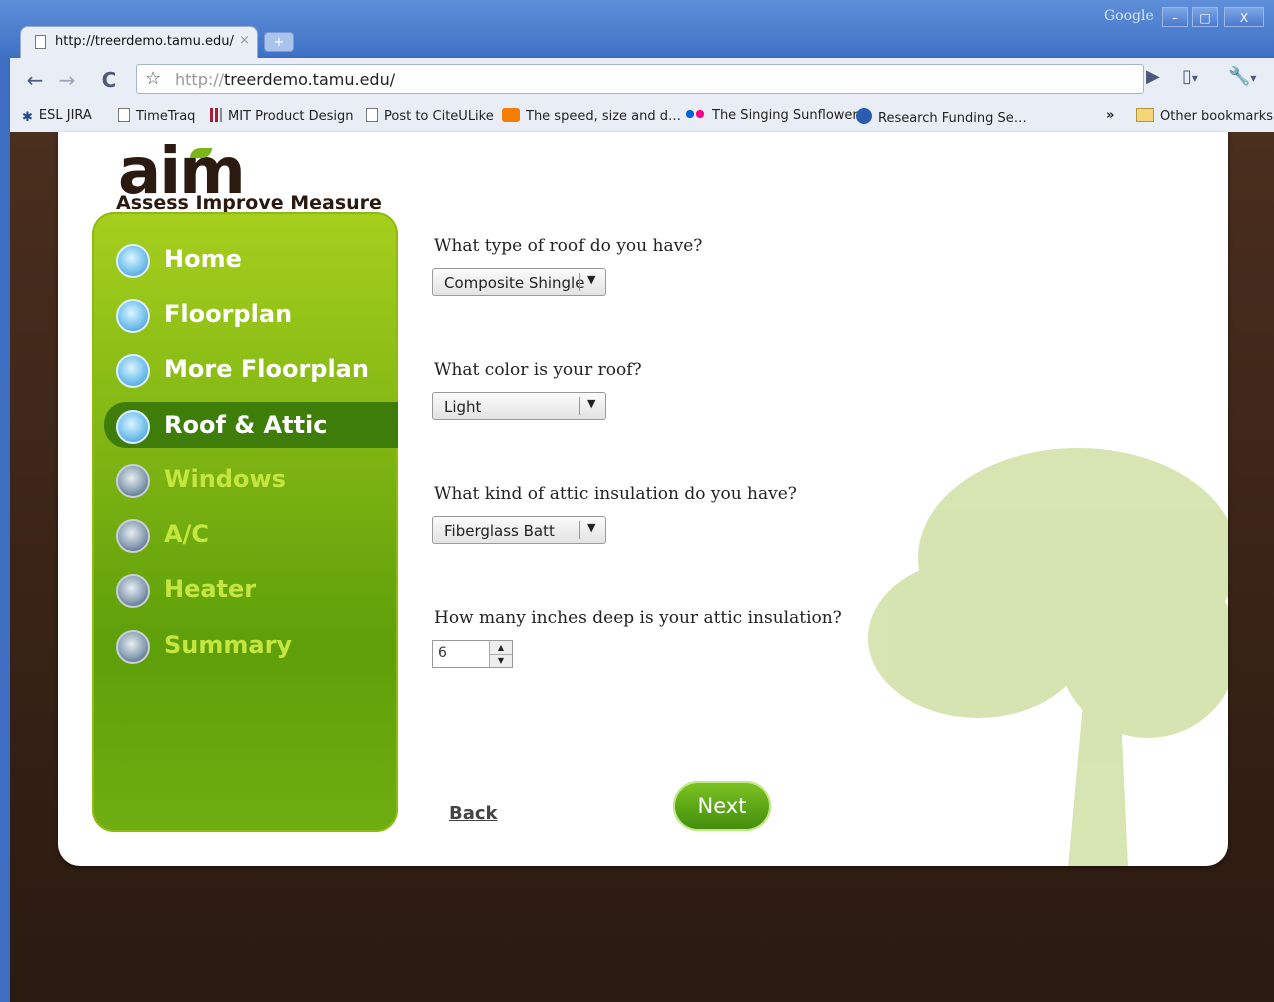  I want to click on roof-type-select: Composite Shingle ▼, so click(519, 282).